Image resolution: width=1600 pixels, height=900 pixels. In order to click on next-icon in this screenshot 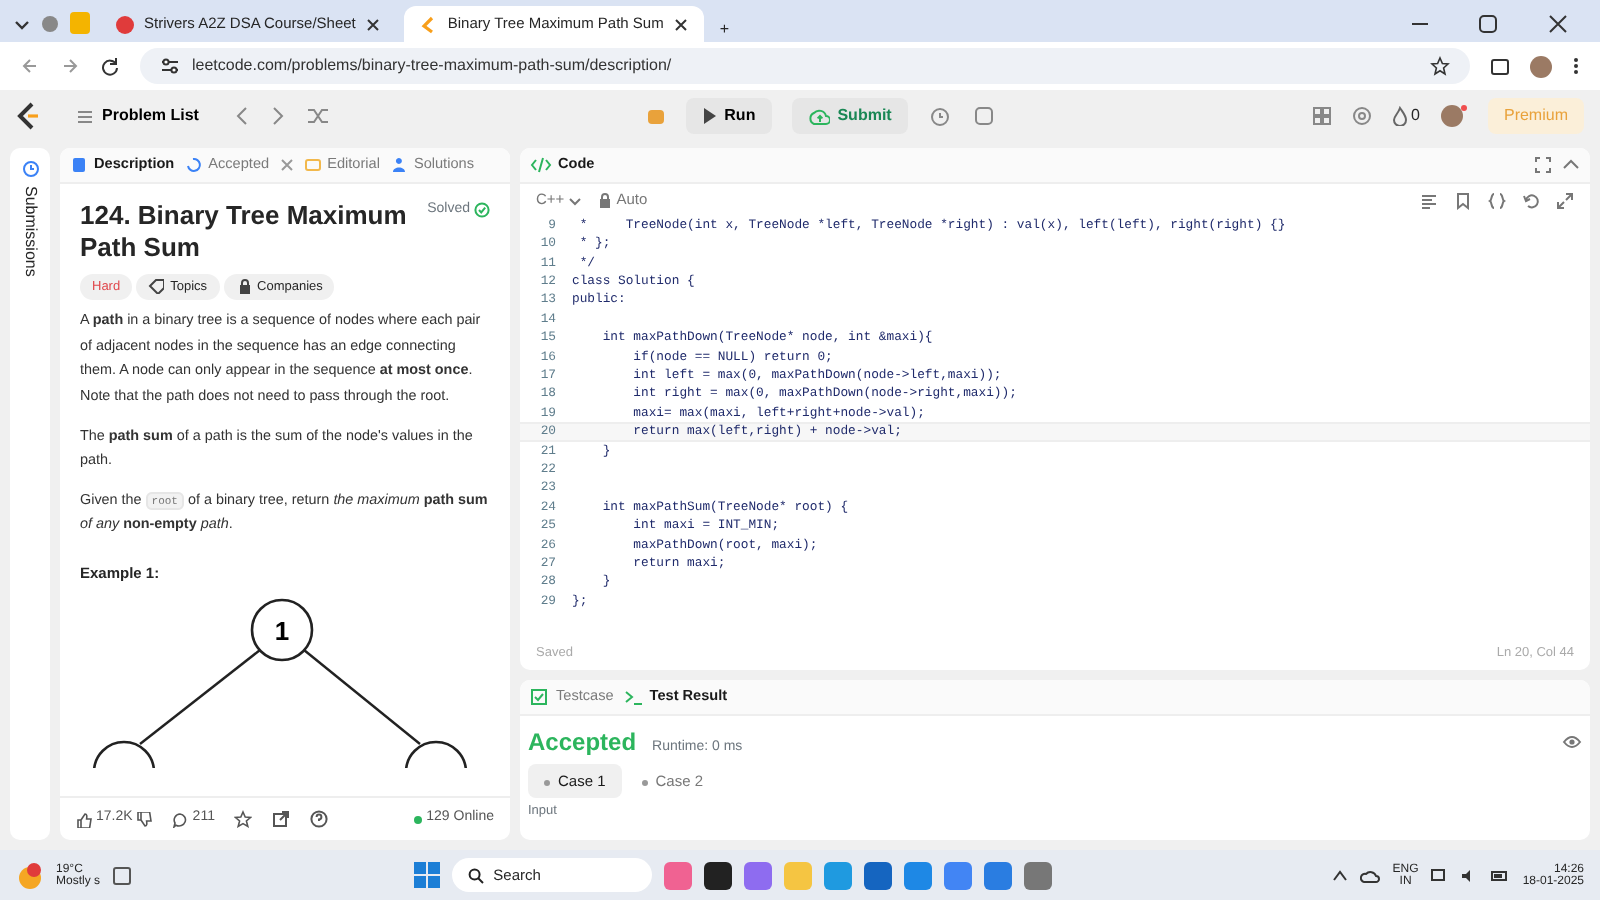, I will do `click(278, 116)`.